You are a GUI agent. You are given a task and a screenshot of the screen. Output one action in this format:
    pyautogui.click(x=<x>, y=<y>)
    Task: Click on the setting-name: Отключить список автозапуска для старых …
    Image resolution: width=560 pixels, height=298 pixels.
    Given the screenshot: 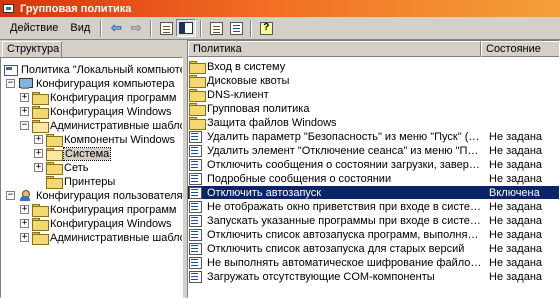 What is the action you would take?
    pyautogui.click(x=336, y=248)
    